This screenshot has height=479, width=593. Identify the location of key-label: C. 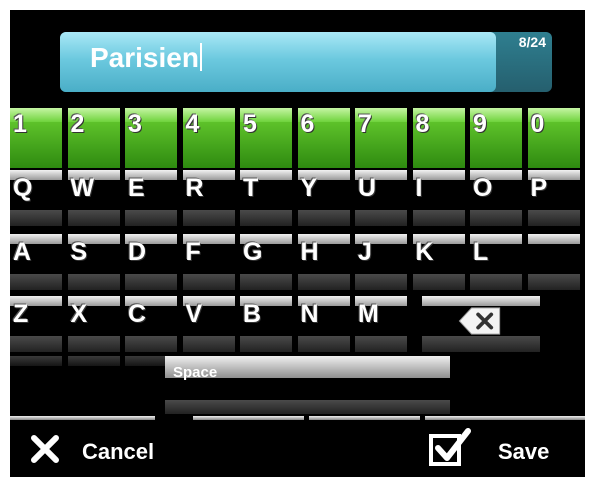
(137, 314).